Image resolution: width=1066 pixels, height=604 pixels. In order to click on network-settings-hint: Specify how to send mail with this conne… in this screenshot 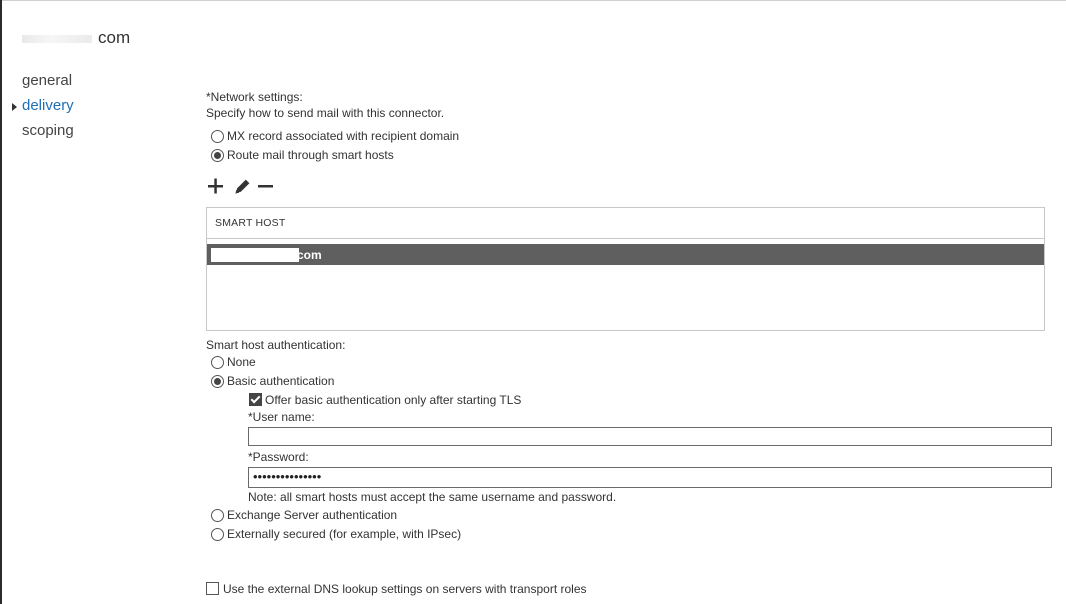, I will do `click(325, 113)`.